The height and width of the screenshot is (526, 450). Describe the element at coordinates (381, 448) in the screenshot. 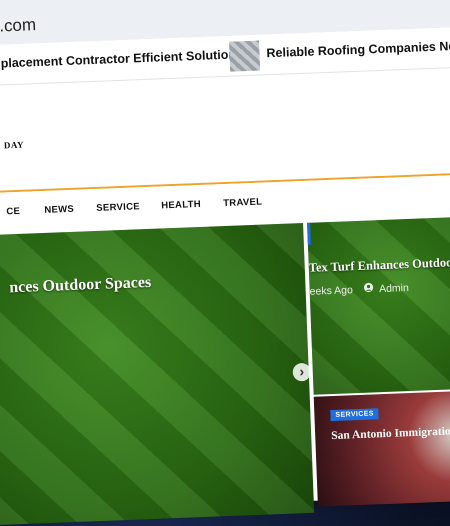

I see `side-card-2: SERVICES San Antonio Immigration` at that location.